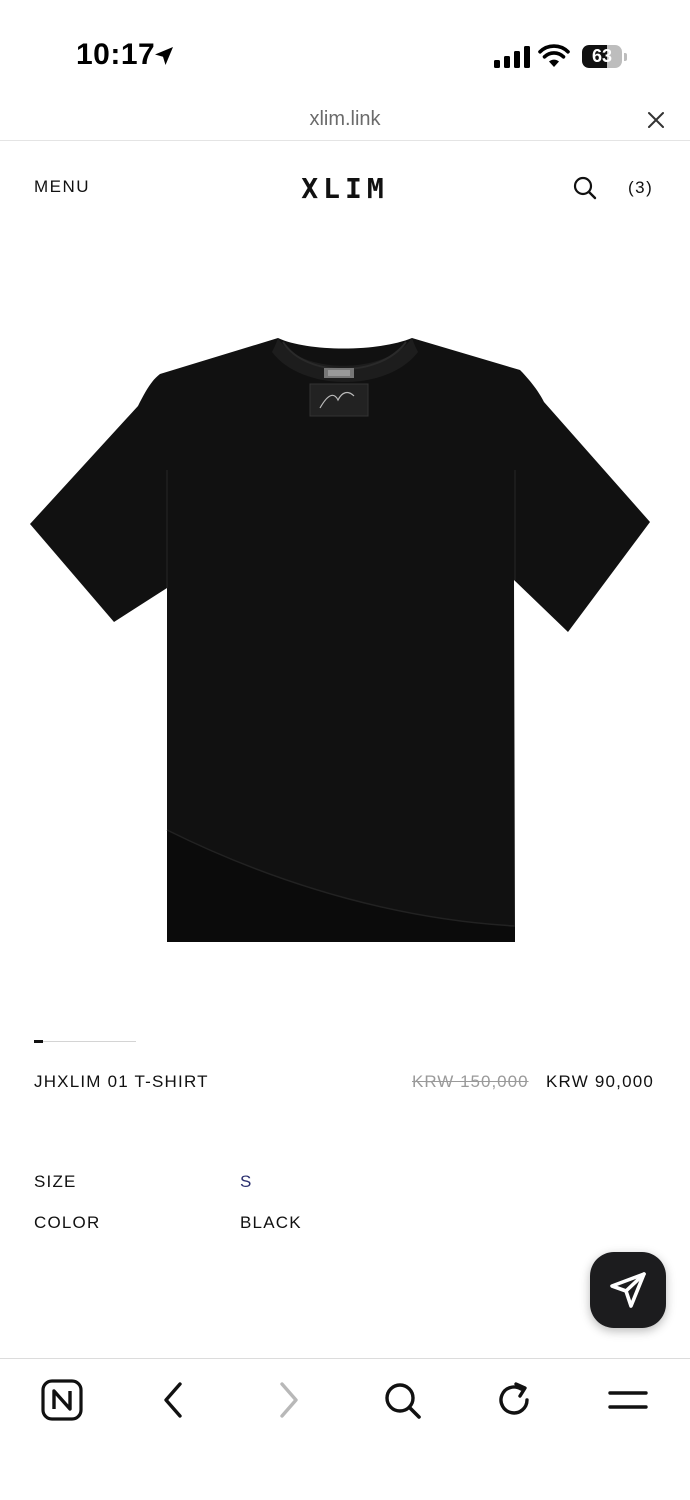 This screenshot has height=1500, width=690. What do you see at coordinates (67, 1222) in the screenshot?
I see `color-label: COLOR` at bounding box center [67, 1222].